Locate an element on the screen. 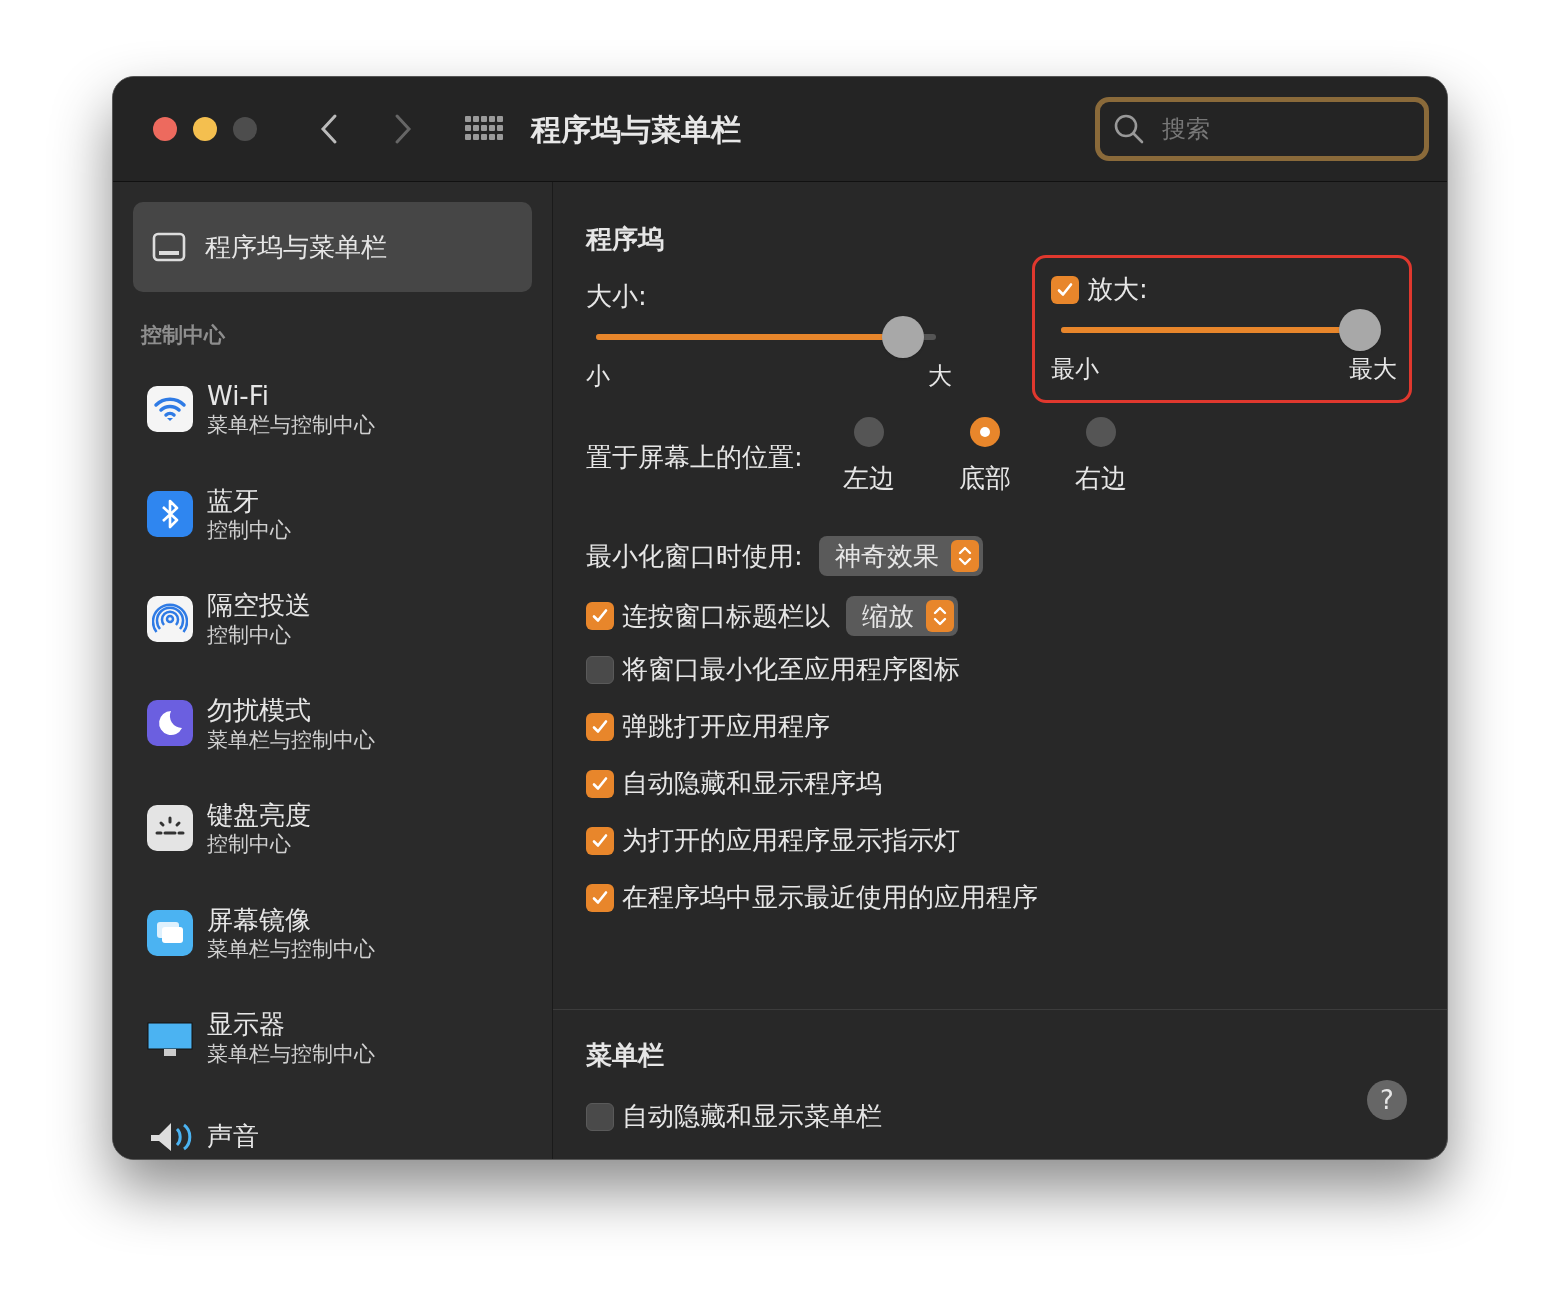  checkbox-label: 将窗口最小化至应用程序图标 is located at coordinates (791, 669).